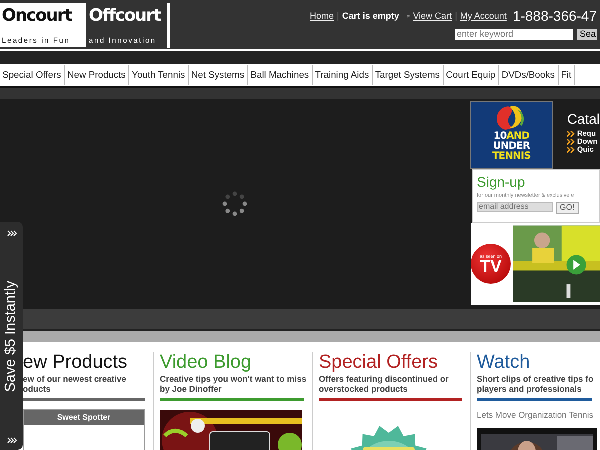  What do you see at coordinates (501, 182) in the screenshot?
I see `signup-title: Sign-up` at bounding box center [501, 182].